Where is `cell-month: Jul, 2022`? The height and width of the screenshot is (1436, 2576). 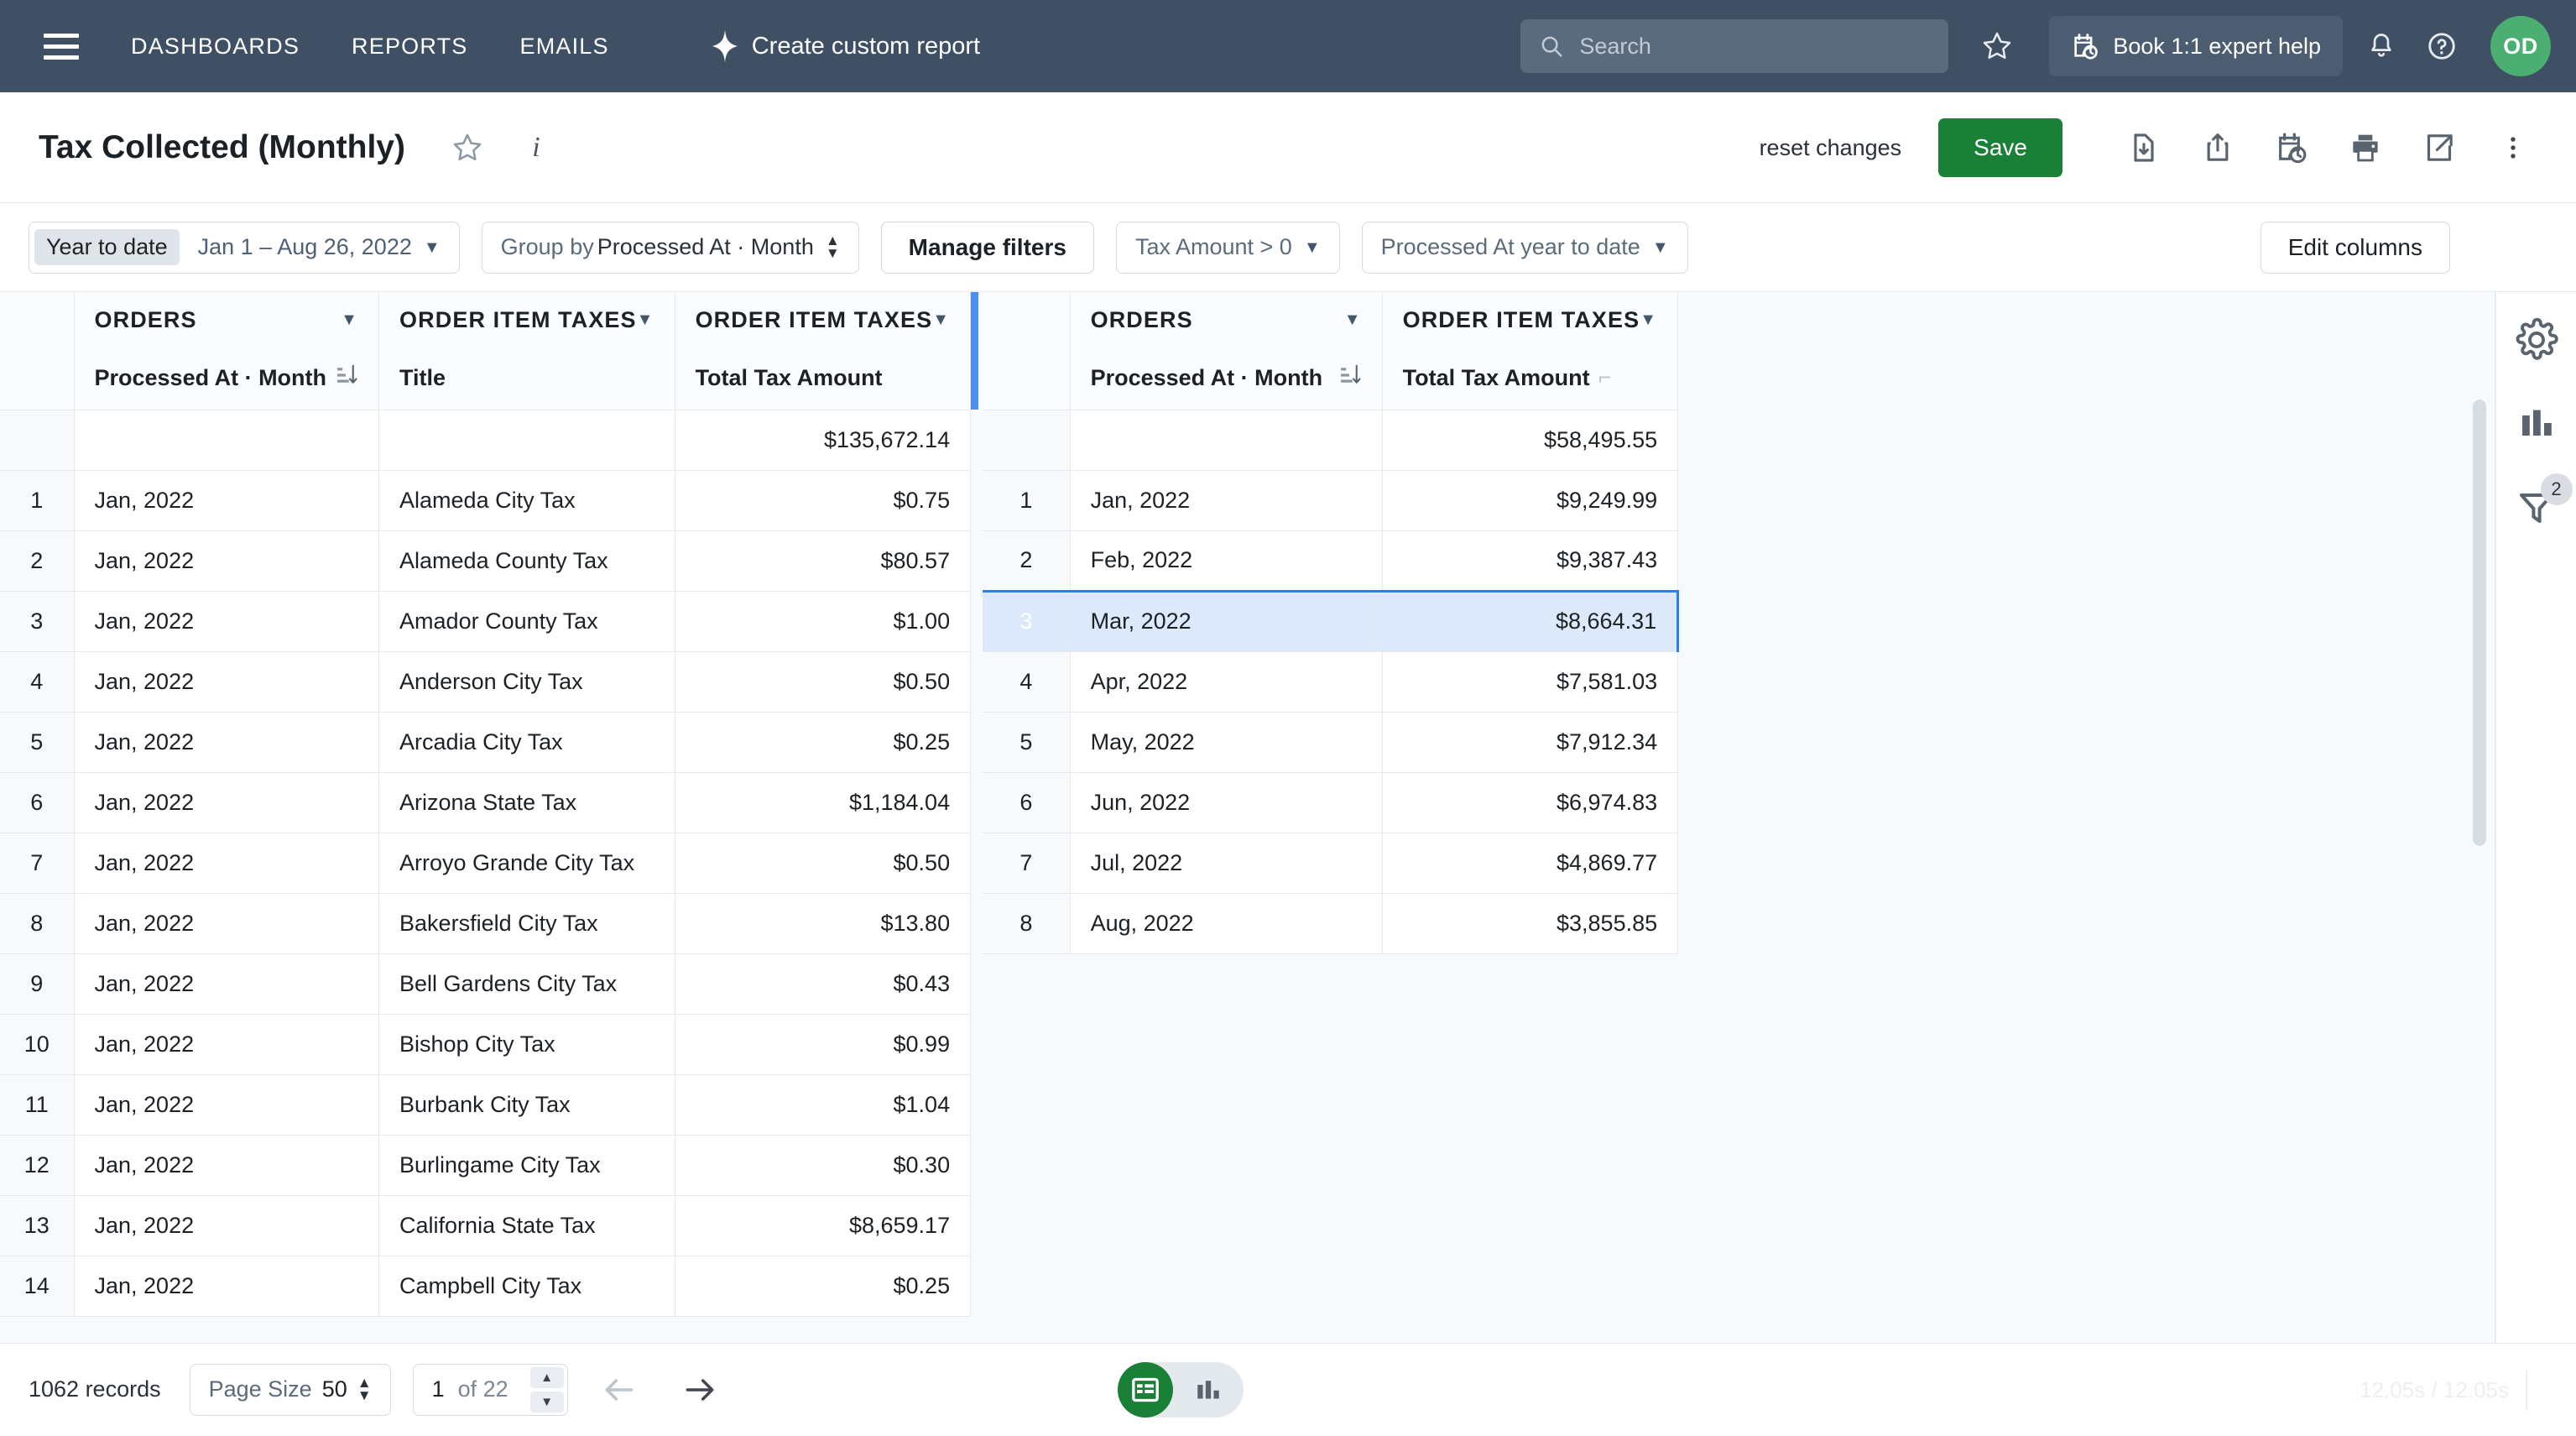 cell-month: Jul, 2022 is located at coordinates (1226, 863).